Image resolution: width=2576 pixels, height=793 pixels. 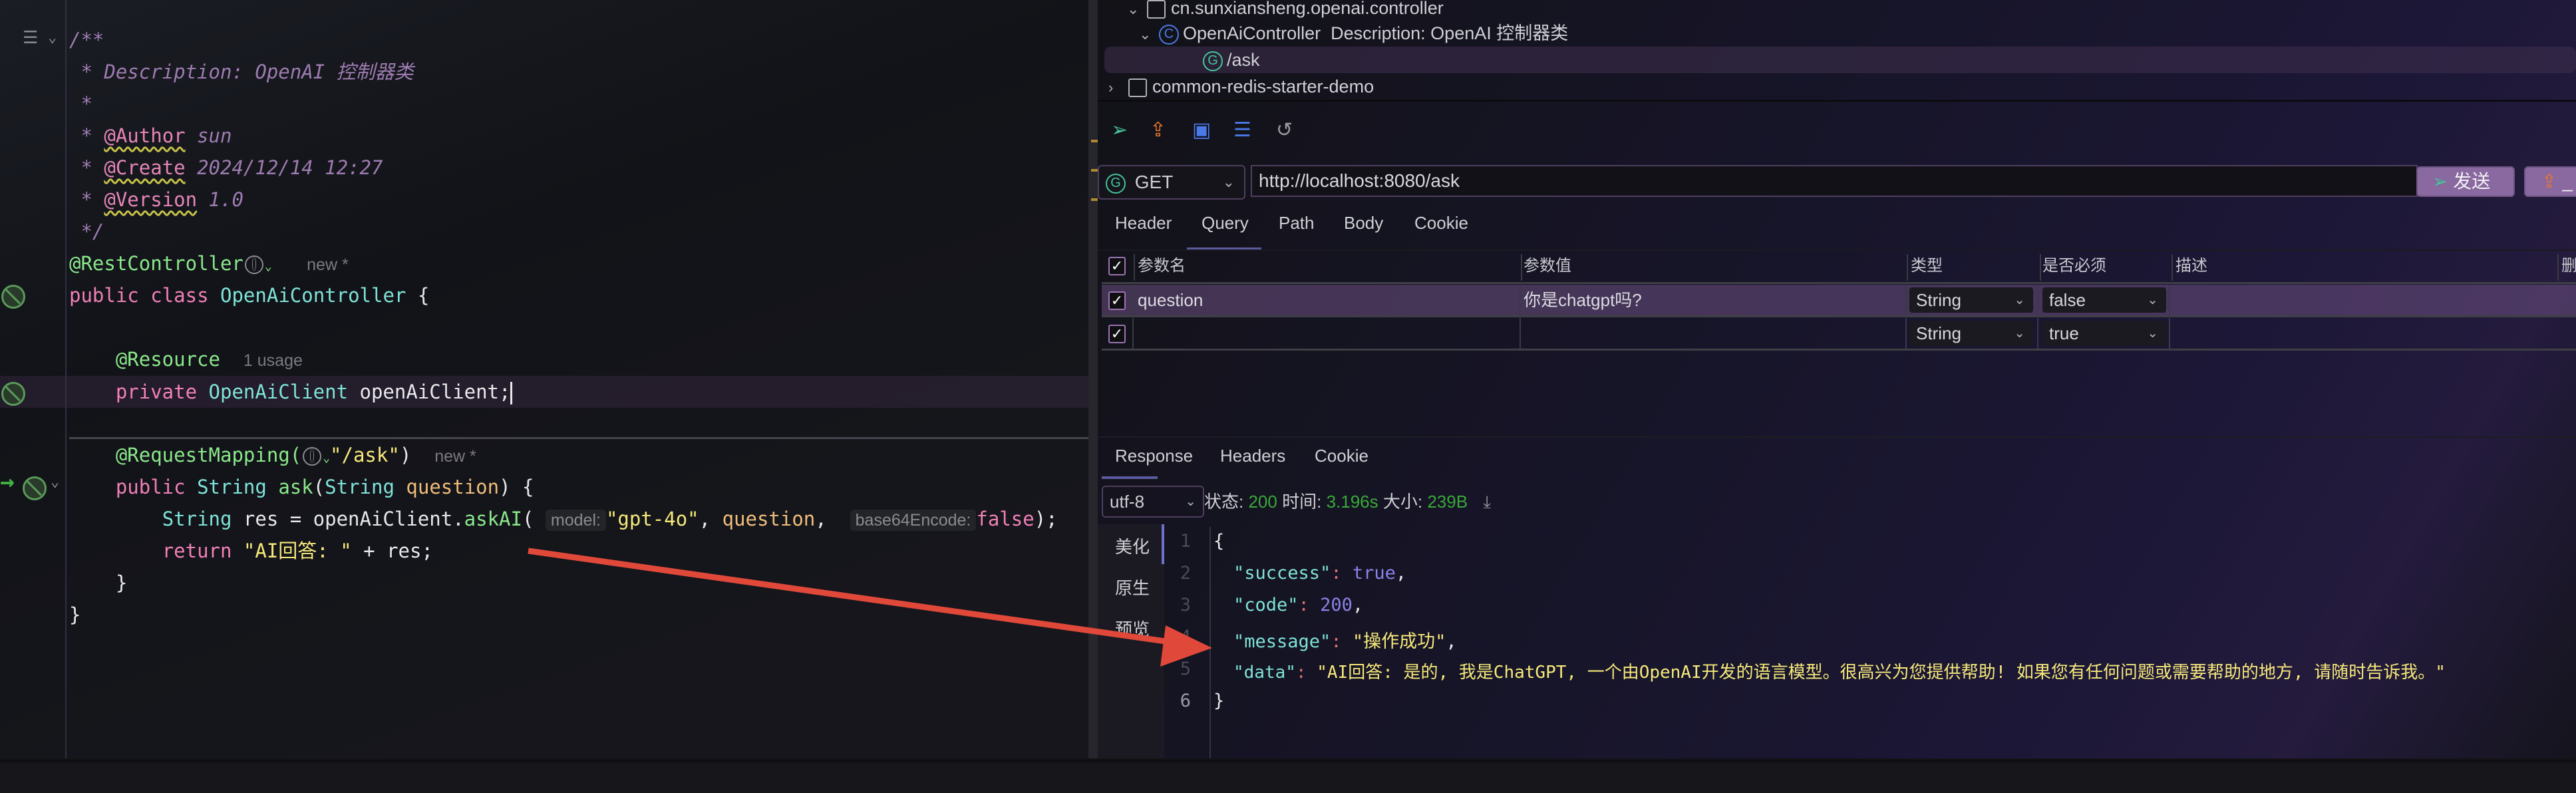 I want to click on fold-chevron-icon: ⌄, so click(x=52, y=37).